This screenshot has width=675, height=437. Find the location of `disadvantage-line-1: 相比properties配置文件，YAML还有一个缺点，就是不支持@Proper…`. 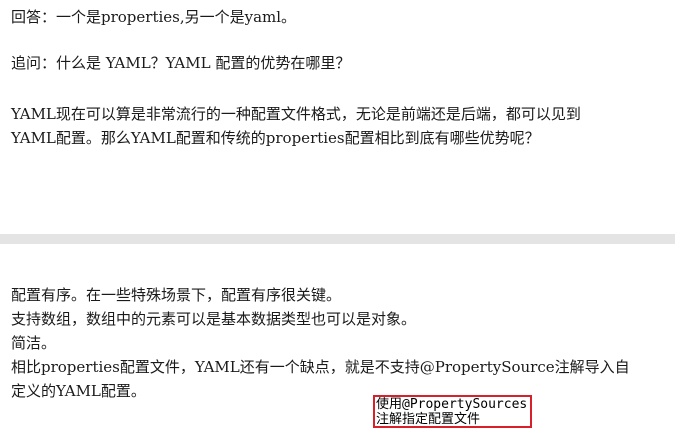

disadvantage-line-1: 相比properties配置文件，YAML还有一个缺点，就是不支持@Proper… is located at coordinates (320, 367).